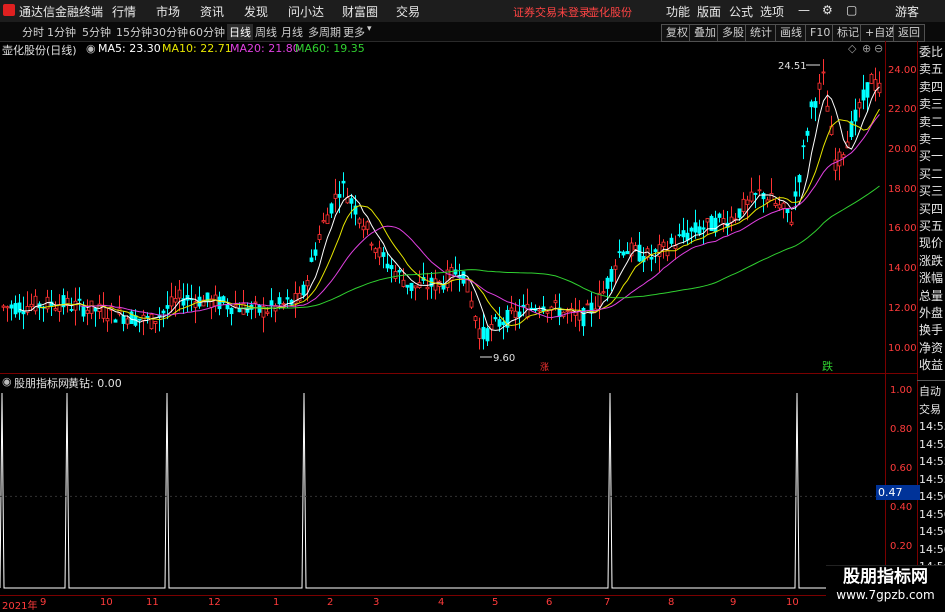  Describe the element at coordinates (607, 602) in the screenshot. I see `date-month-label: 7` at that location.